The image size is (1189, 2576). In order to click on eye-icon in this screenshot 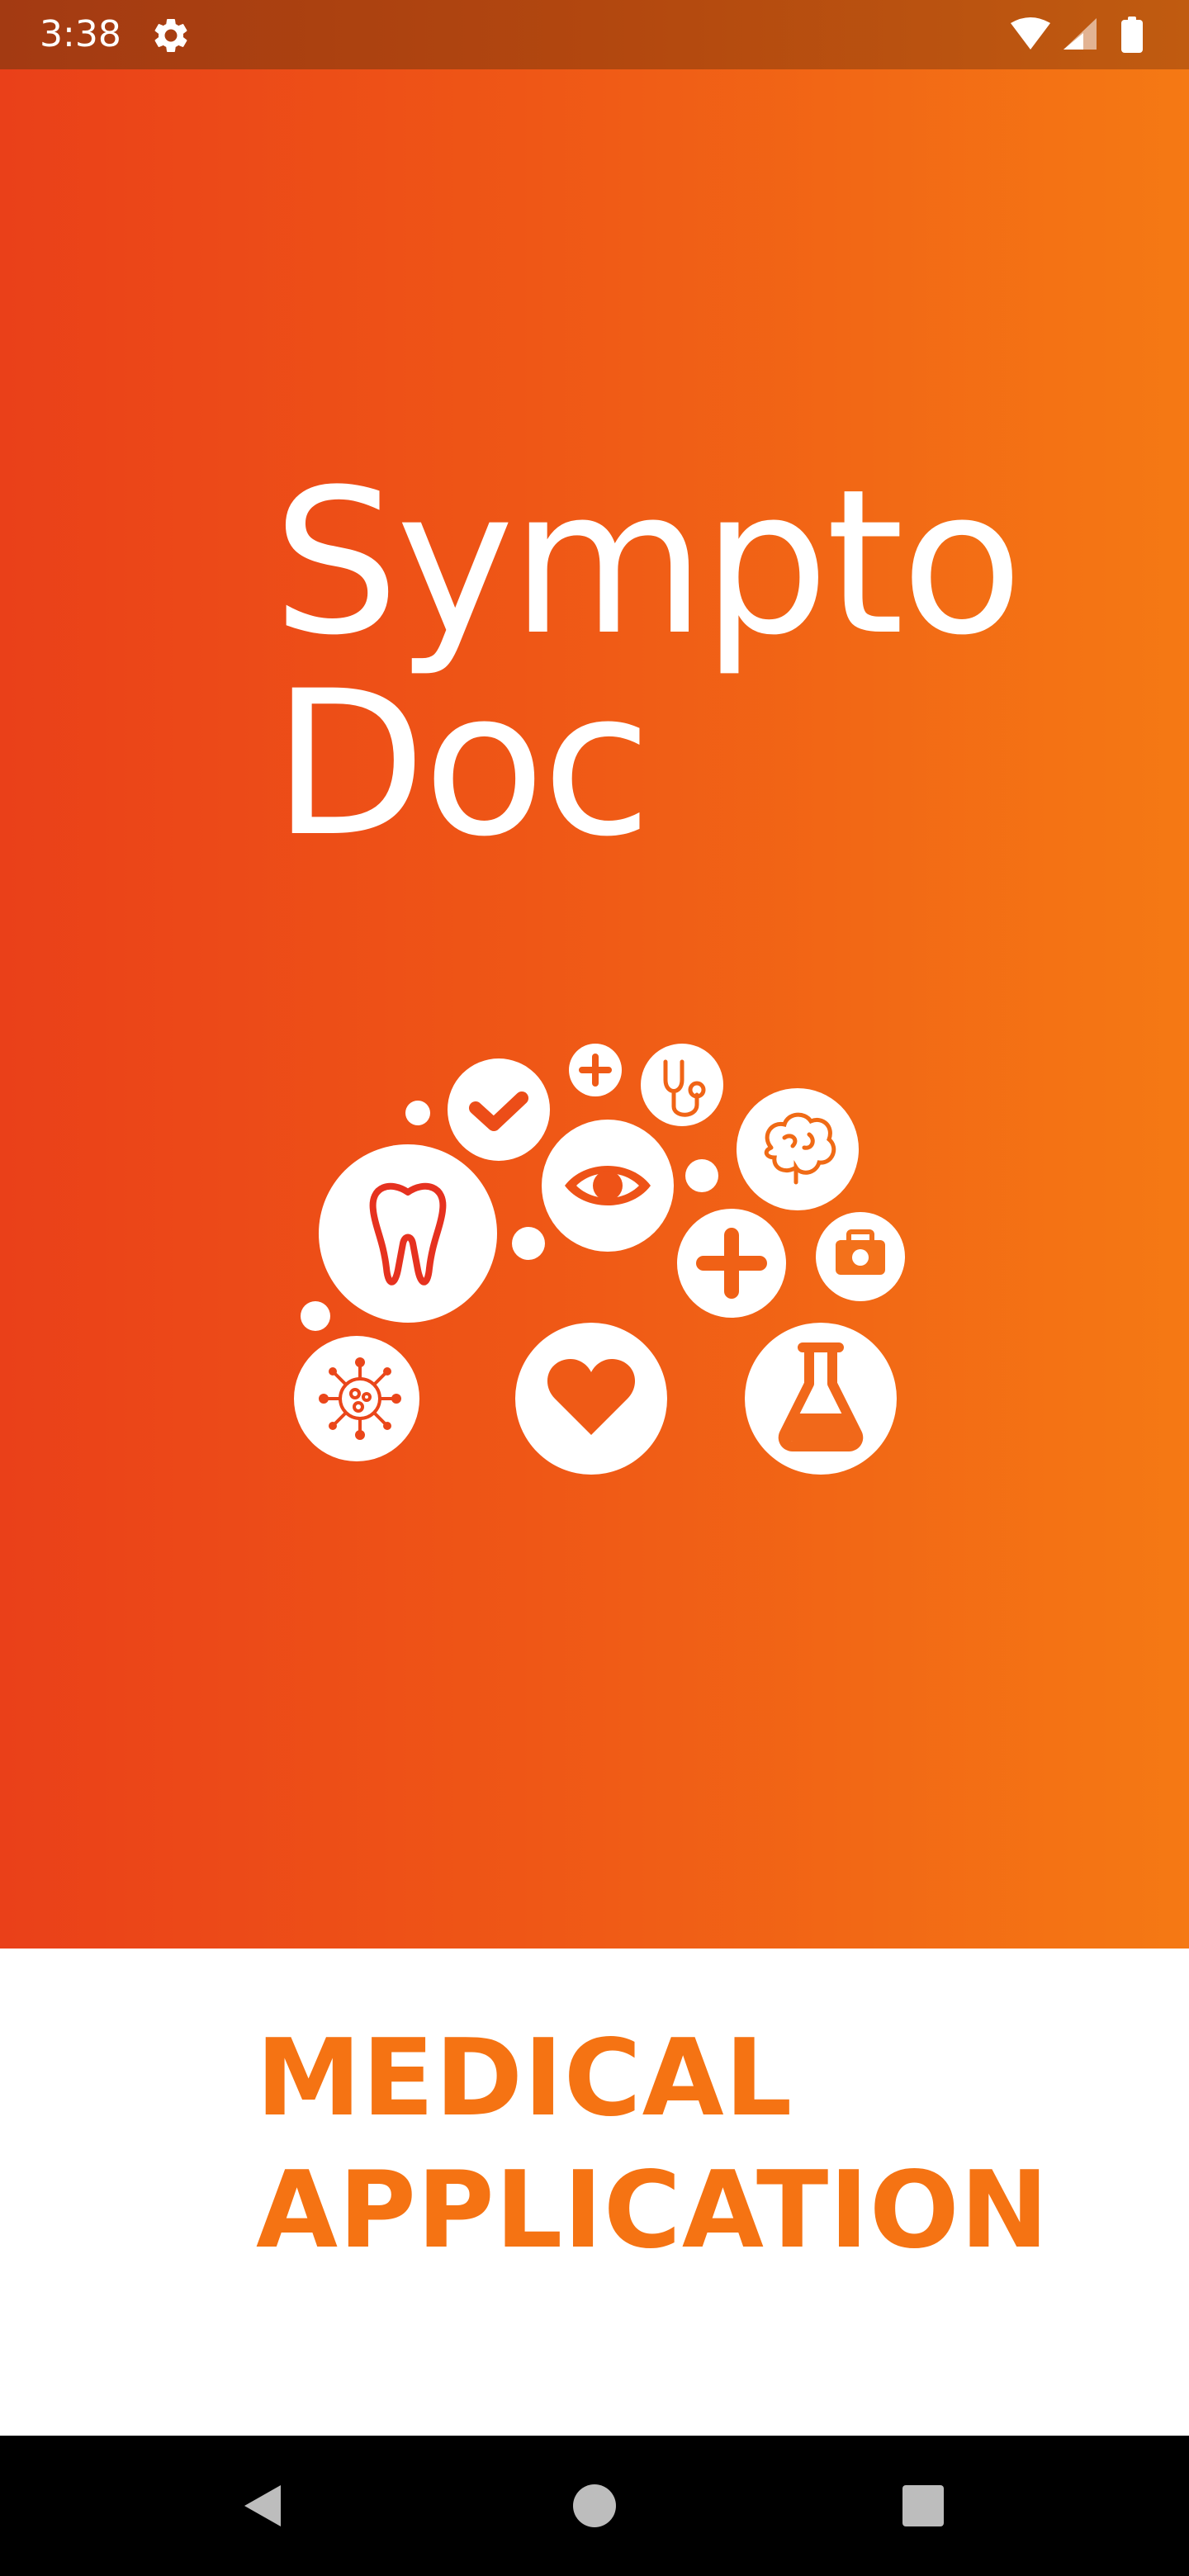, I will do `click(608, 1186)`.